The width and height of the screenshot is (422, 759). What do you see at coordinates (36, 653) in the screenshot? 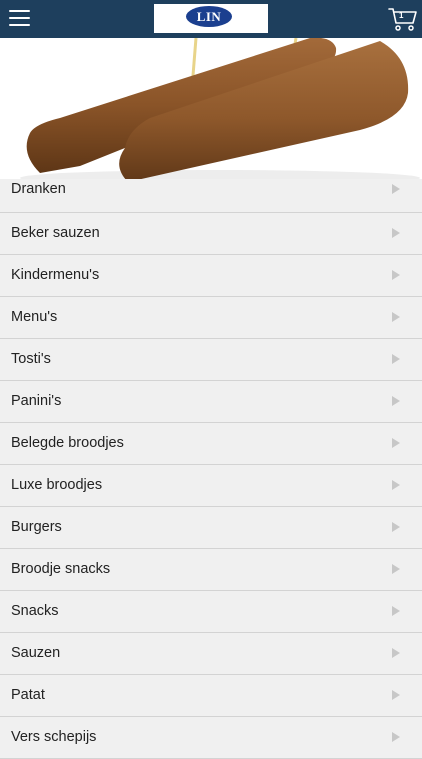
I see `list-item-label: Sauzen` at bounding box center [36, 653].